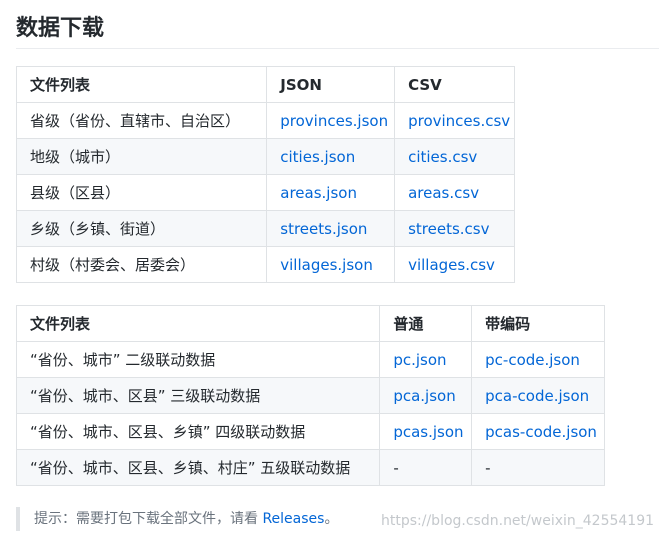  Describe the element at coordinates (538, 323) in the screenshot. I see `column-header-coded: 带编码` at that location.